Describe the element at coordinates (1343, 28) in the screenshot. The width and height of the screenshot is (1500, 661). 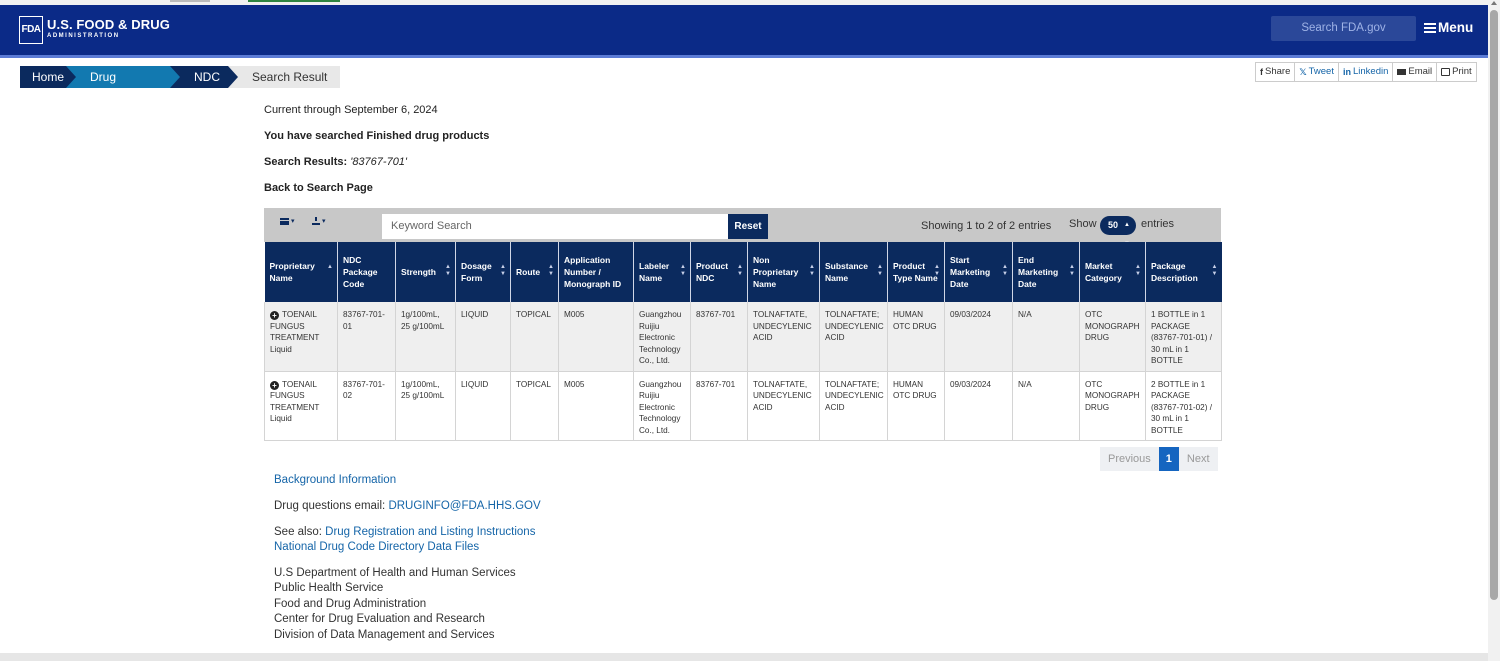
I see `search-fda-input: Search FDA.gov` at that location.